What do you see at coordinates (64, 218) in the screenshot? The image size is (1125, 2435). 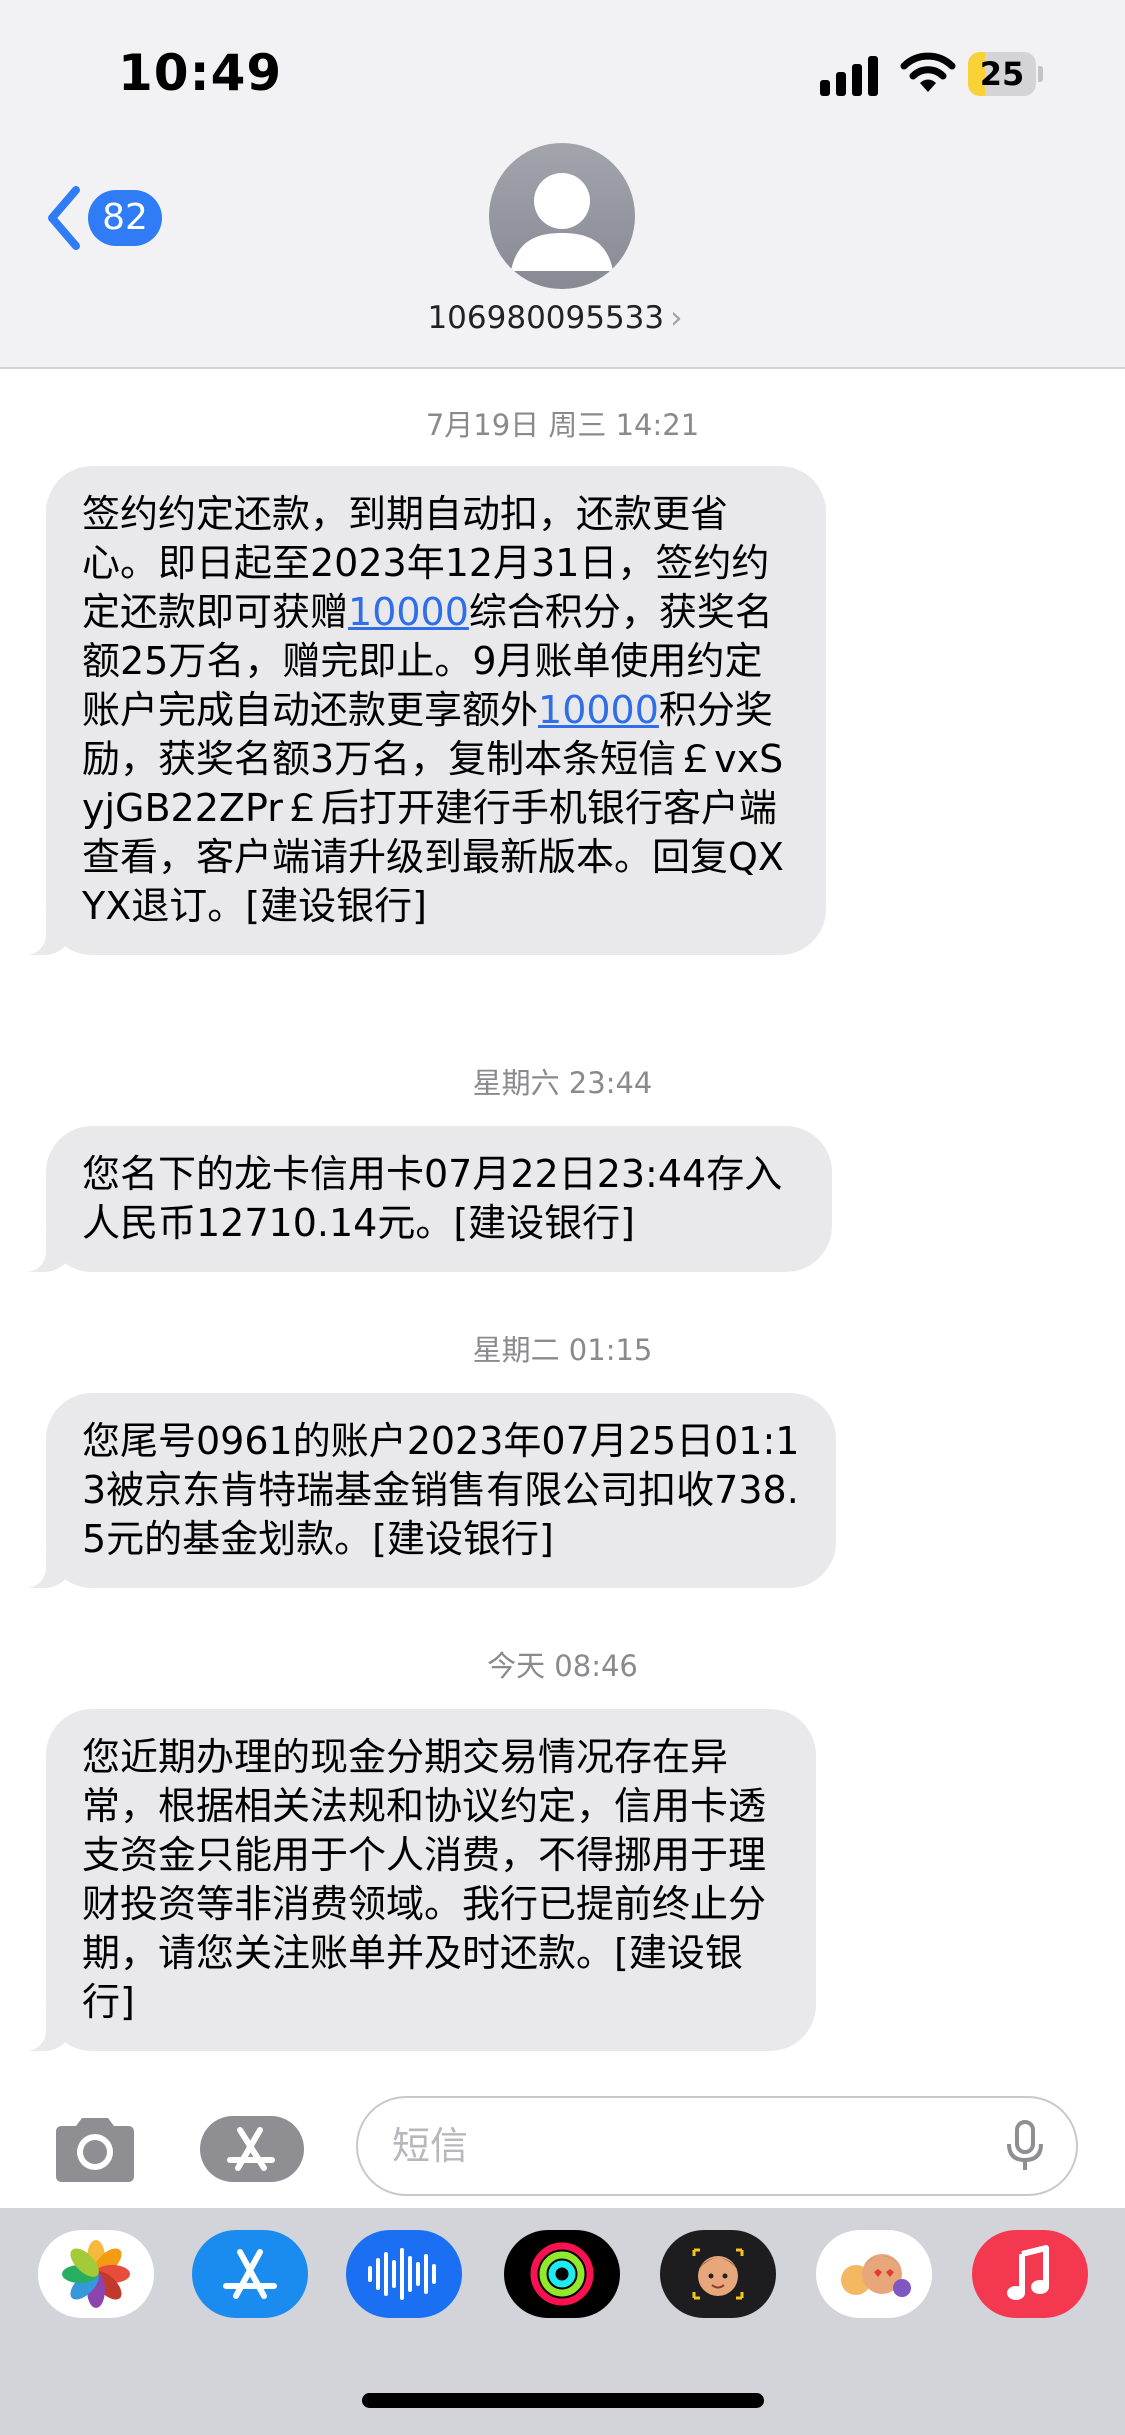 I see `chevron-left-icon` at bounding box center [64, 218].